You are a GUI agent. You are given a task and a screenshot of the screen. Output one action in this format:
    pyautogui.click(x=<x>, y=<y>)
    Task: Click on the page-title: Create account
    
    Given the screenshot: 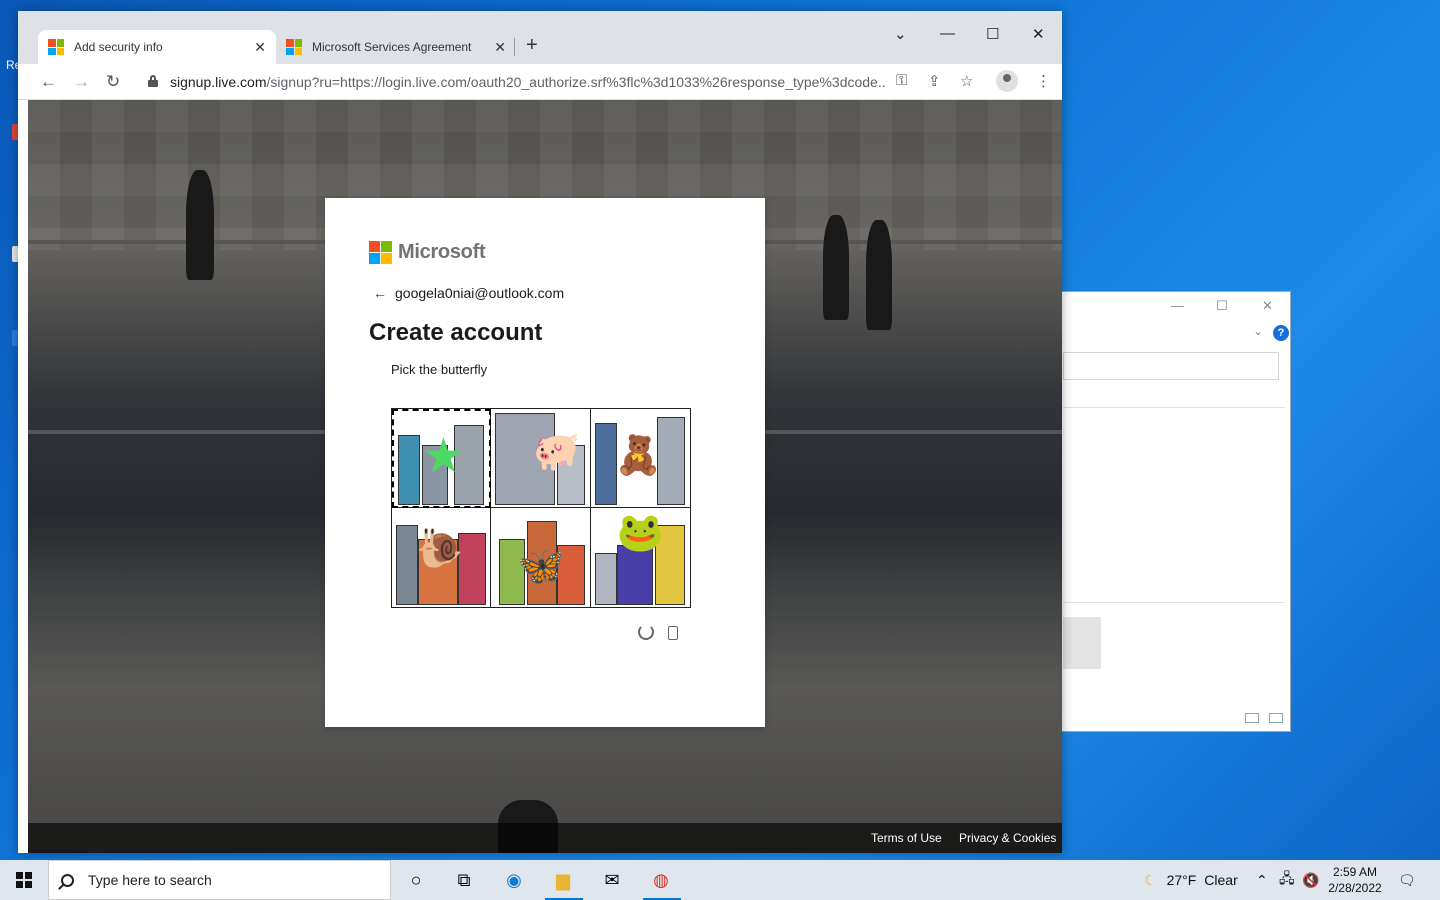 What is the action you would take?
    pyautogui.click(x=456, y=332)
    